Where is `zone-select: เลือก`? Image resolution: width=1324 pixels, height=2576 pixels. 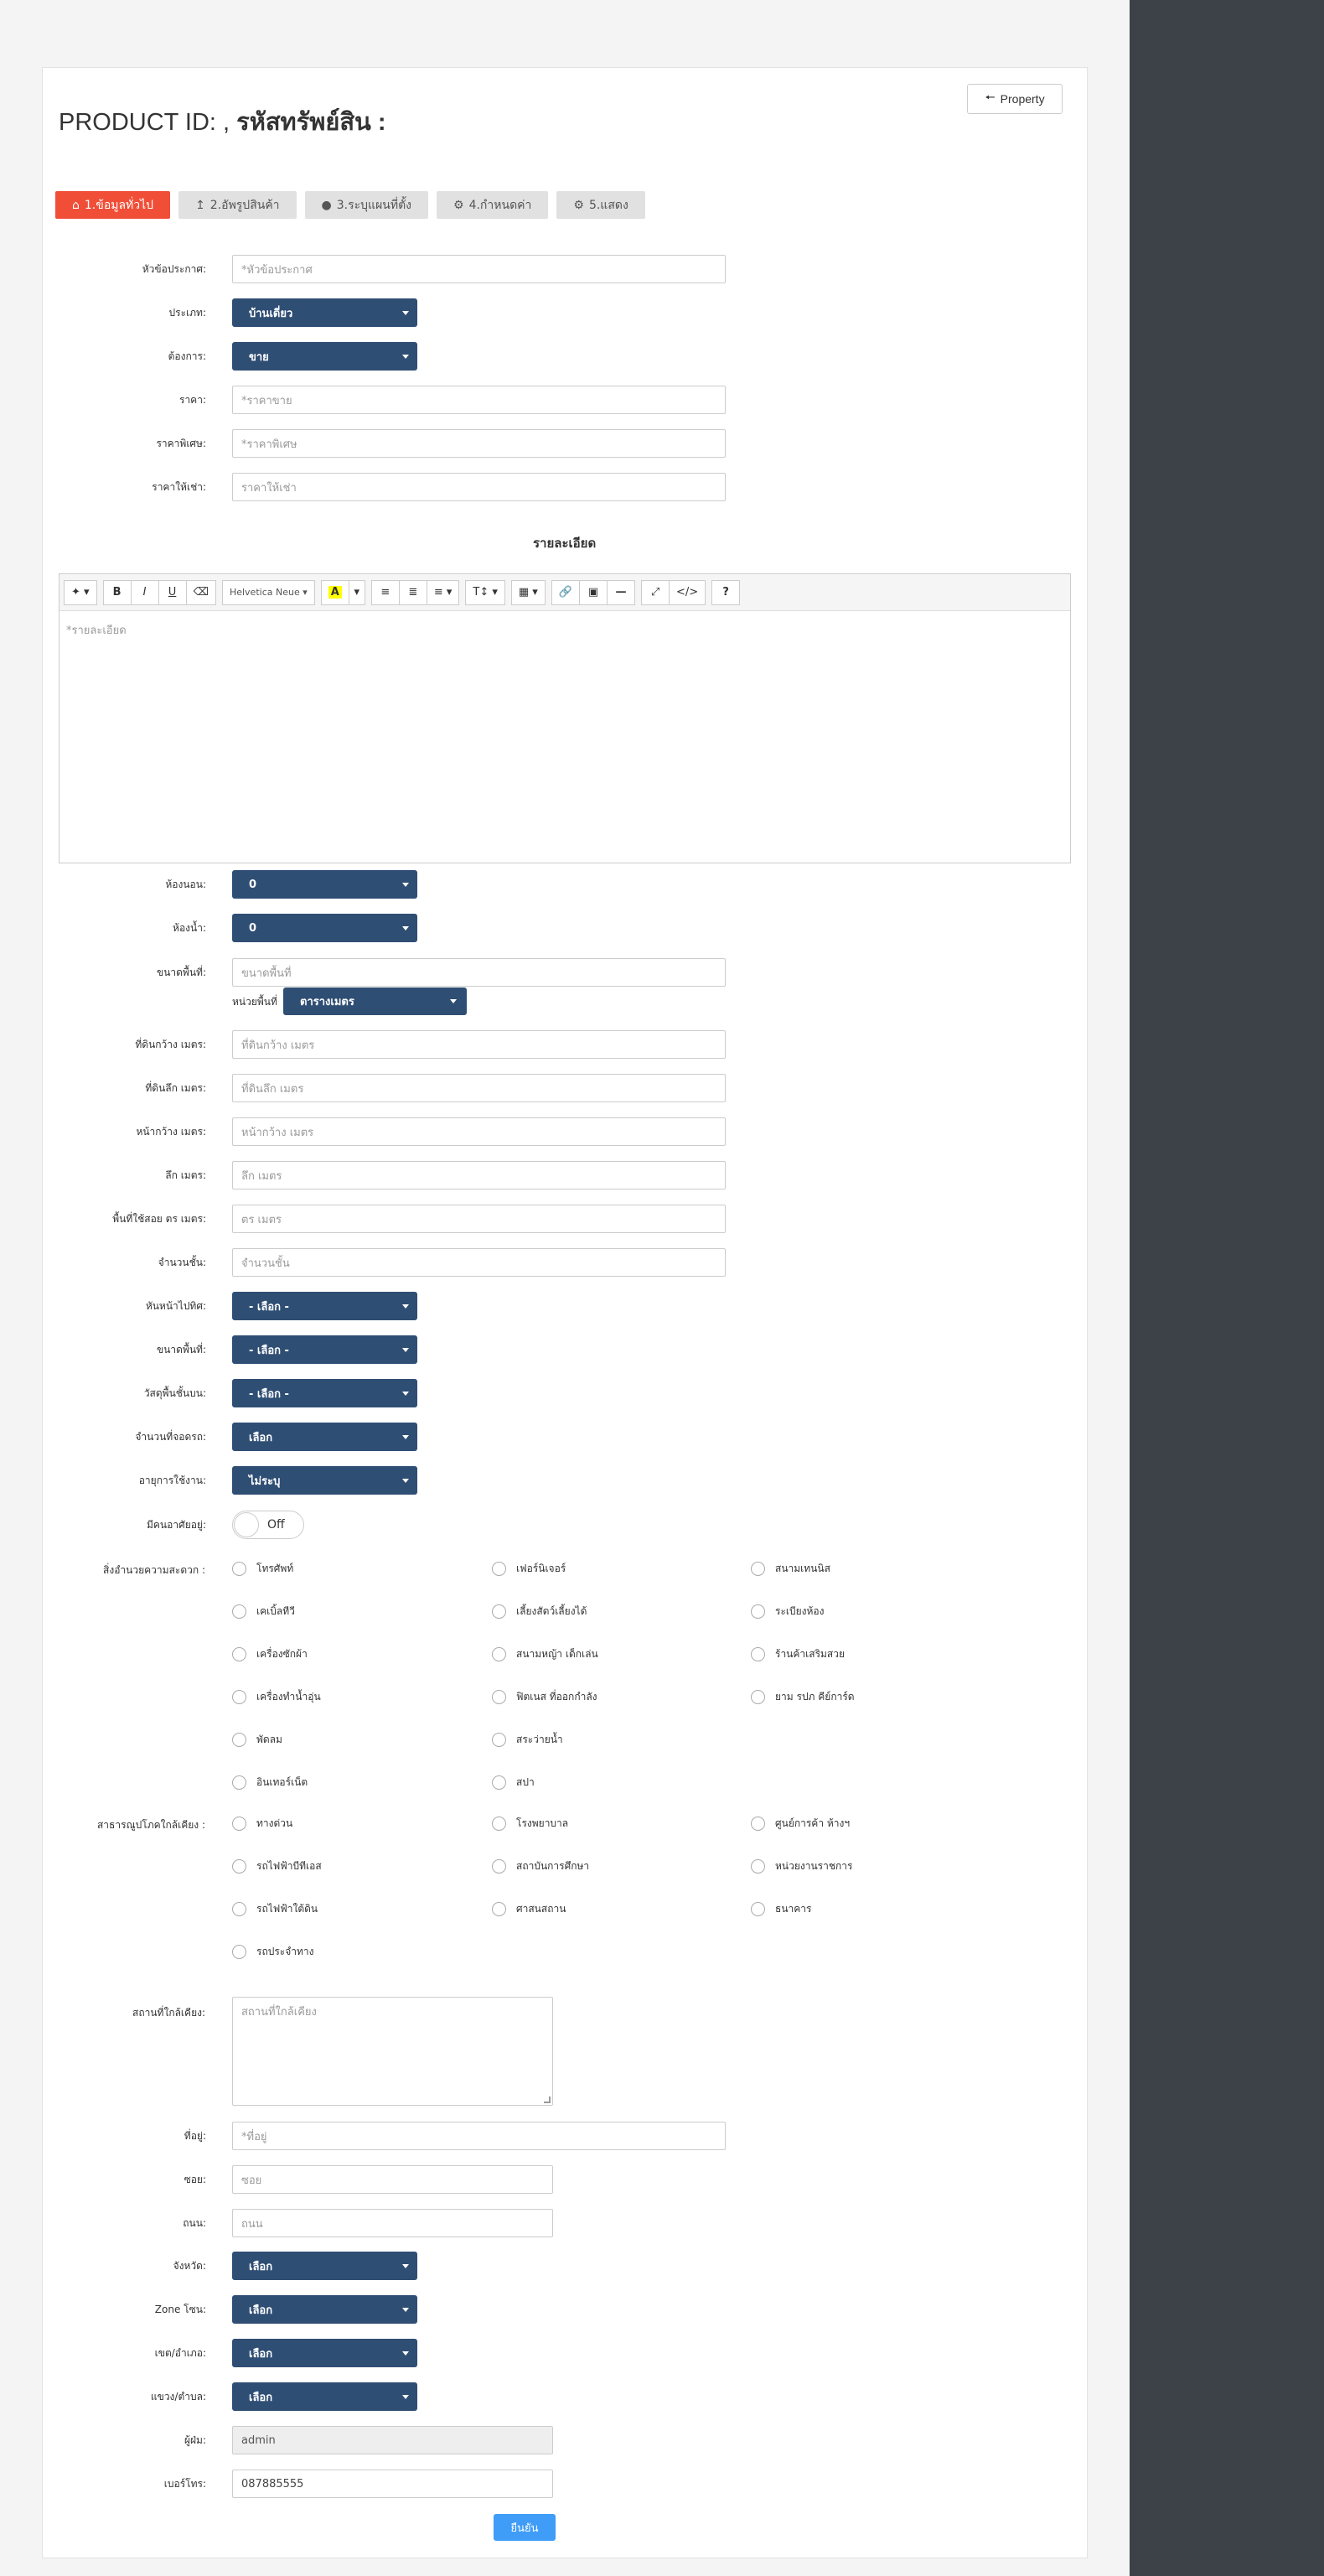 zone-select: เลือก is located at coordinates (324, 2309).